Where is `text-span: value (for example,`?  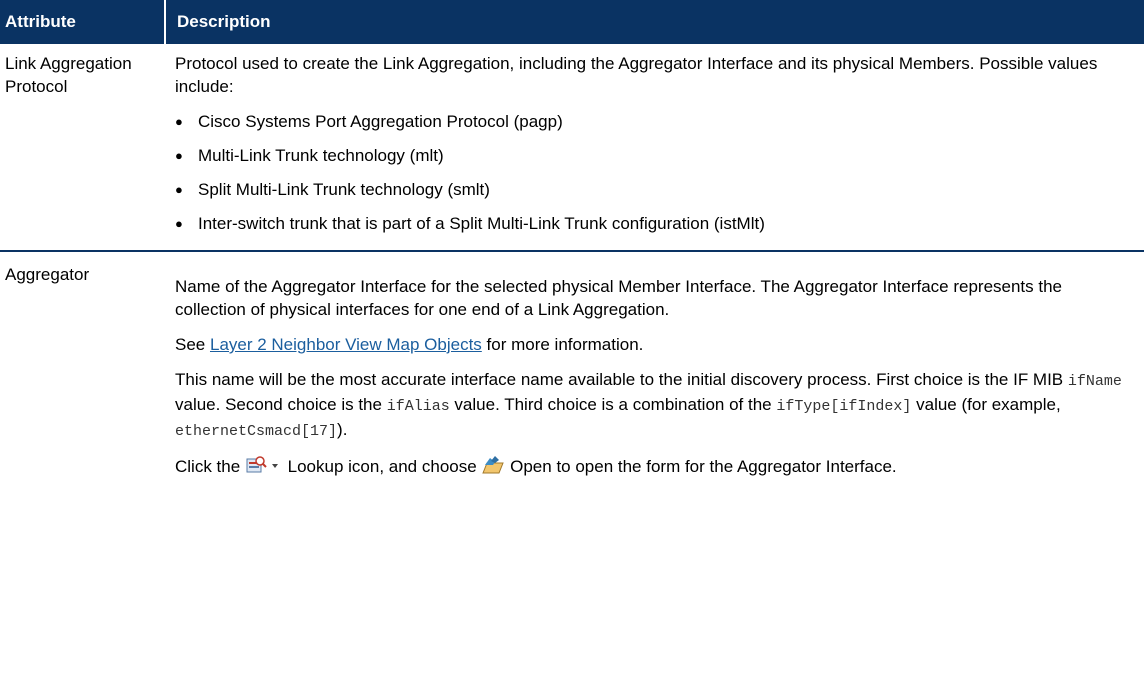 text-span: value (for example, is located at coordinates (986, 404).